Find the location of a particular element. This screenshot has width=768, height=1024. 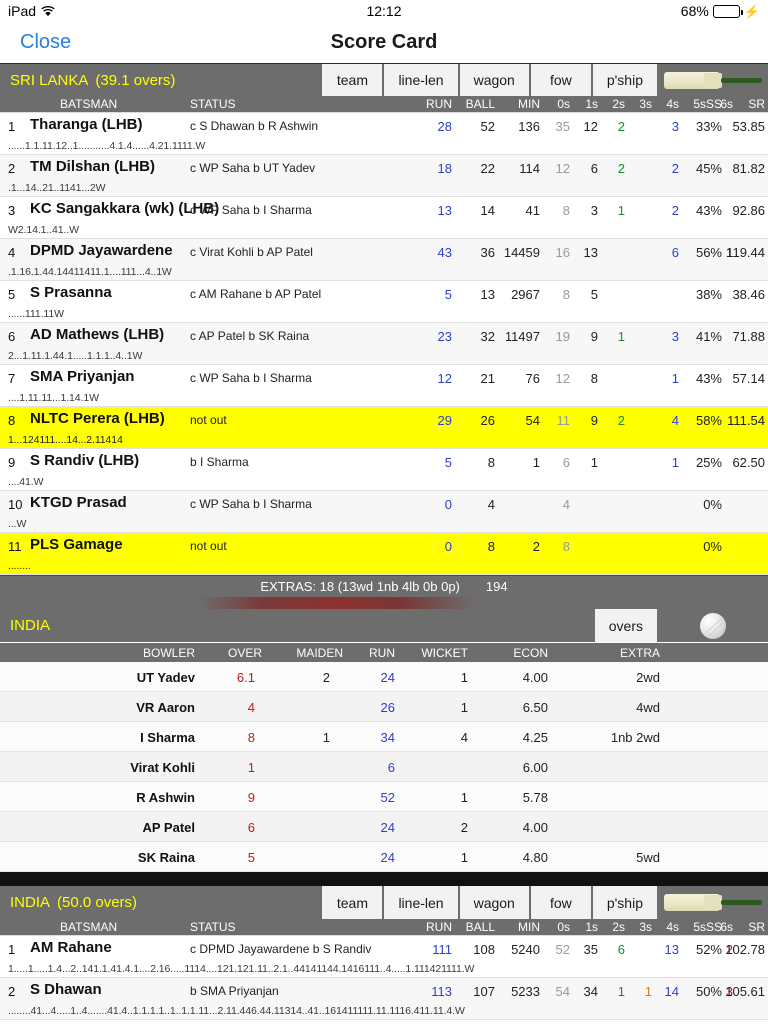

table-row: UT Yadev 6.1 2 24 1 4.00 2wd is located at coordinates (384, 677).